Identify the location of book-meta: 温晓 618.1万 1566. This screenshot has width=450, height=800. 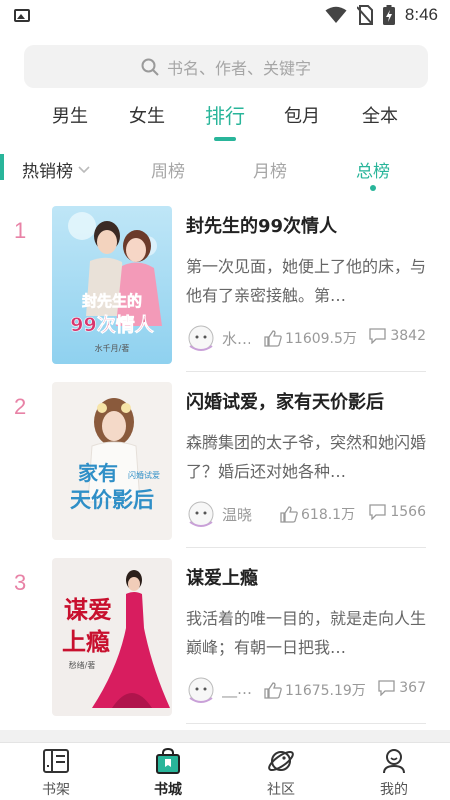
(306, 513).